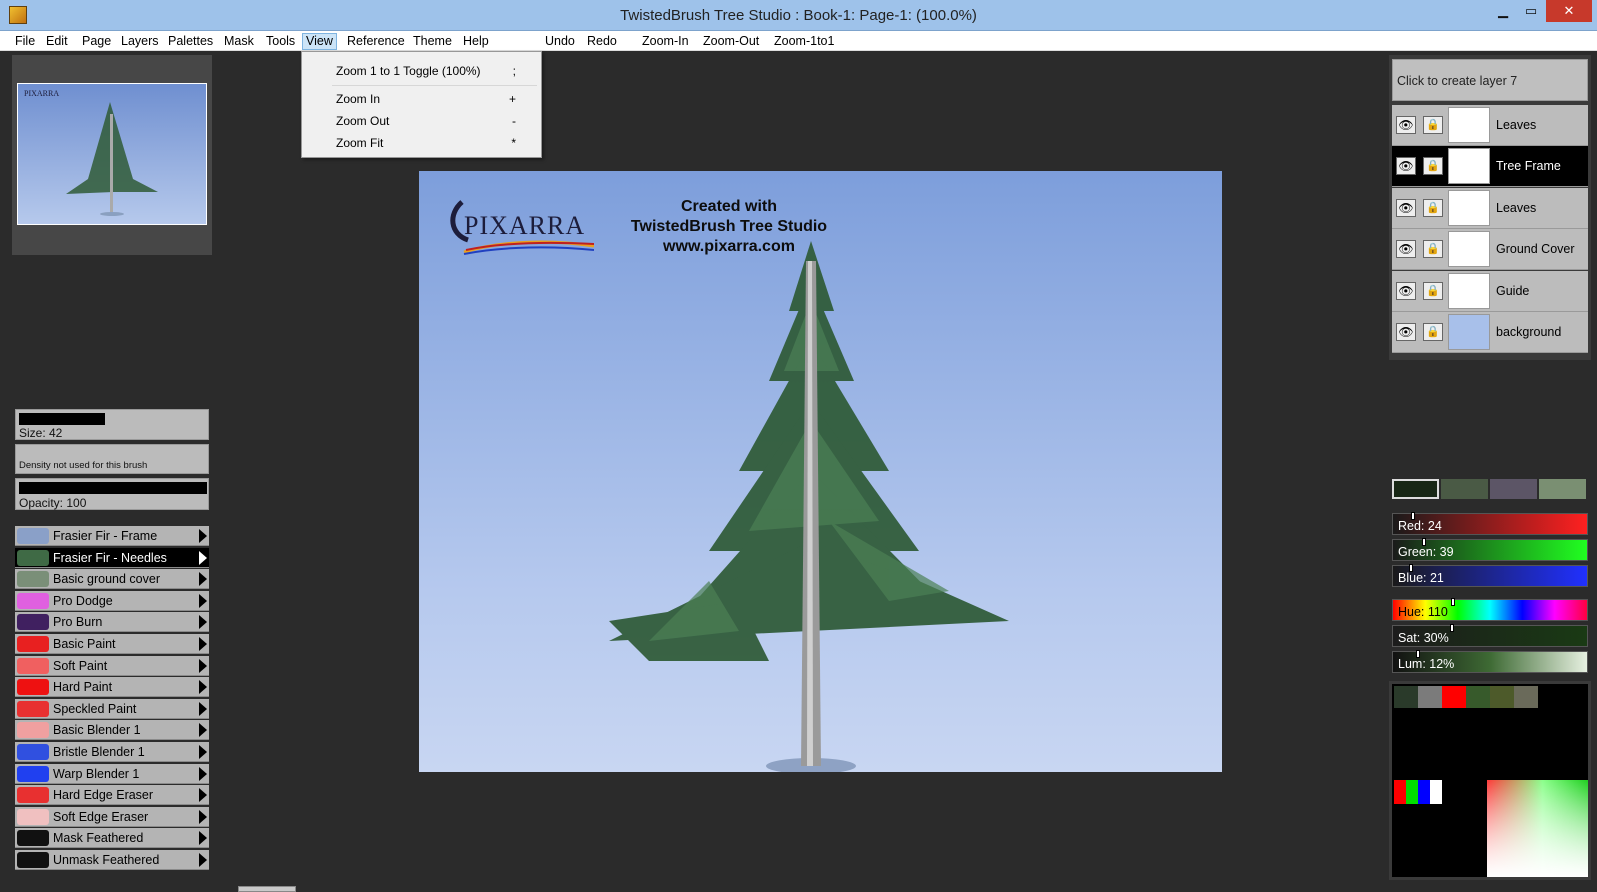 Image resolution: width=1597 pixels, height=892 pixels. I want to click on brush-item: Basic ground cover, so click(112, 579).